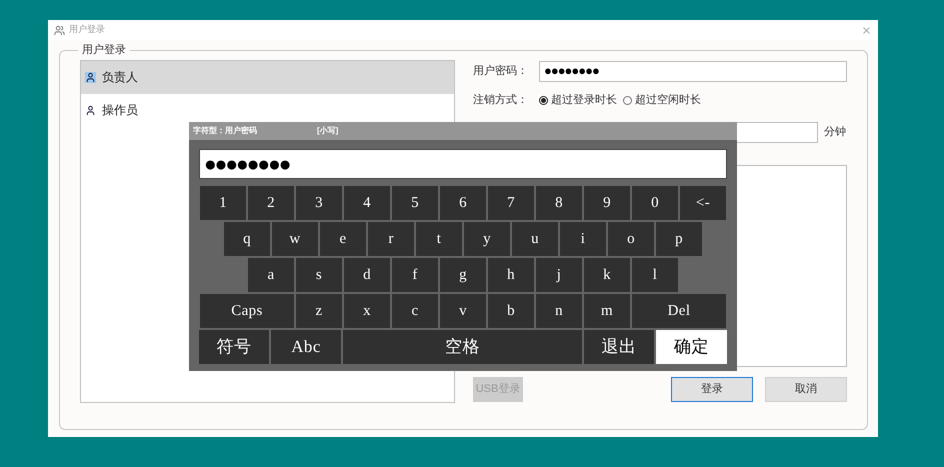 This screenshot has height=467, width=944. What do you see at coordinates (367, 275) in the screenshot?
I see `keyboard-key: d` at bounding box center [367, 275].